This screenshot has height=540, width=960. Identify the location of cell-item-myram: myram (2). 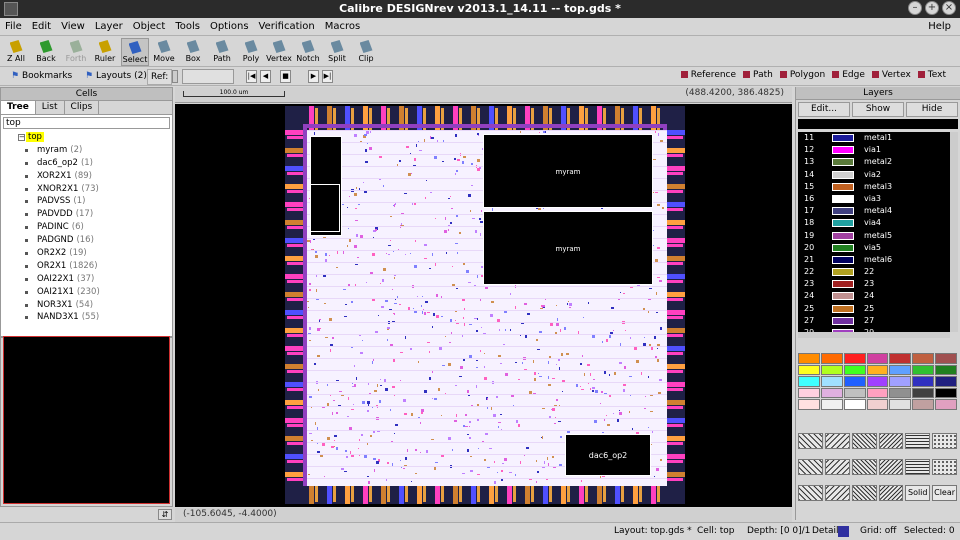
(86, 150).